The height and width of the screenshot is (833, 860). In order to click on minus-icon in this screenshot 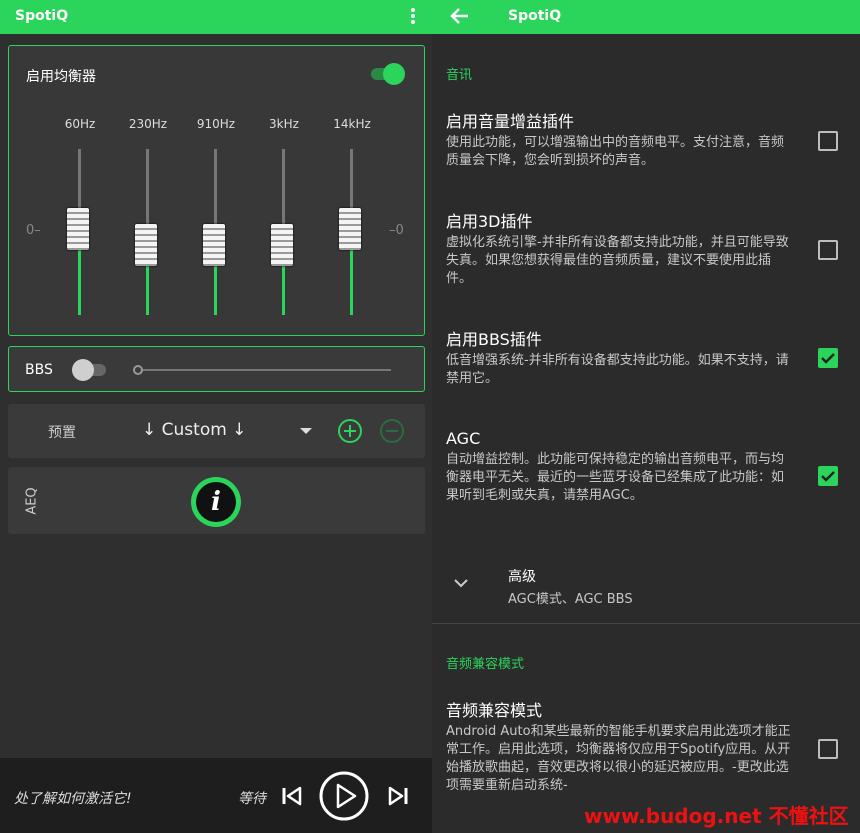, I will do `click(392, 431)`.